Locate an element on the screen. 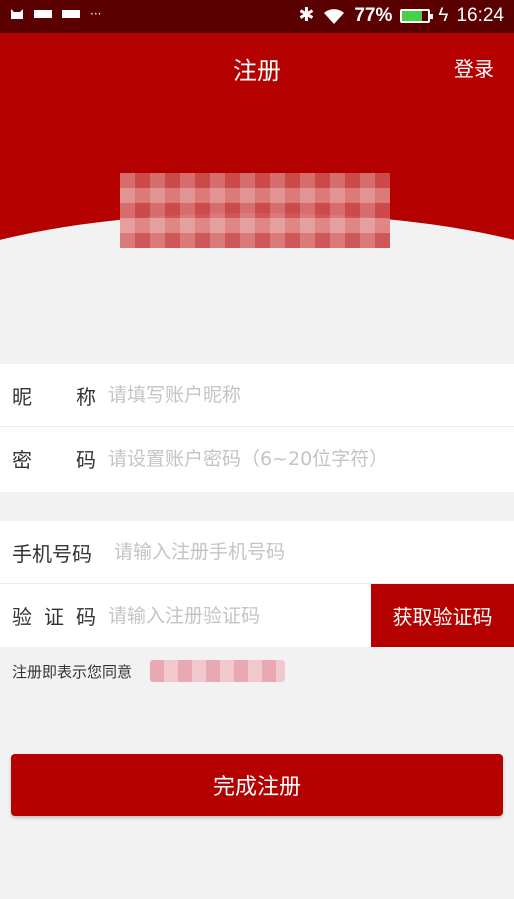 The image size is (514, 899). agreement-link is located at coordinates (218, 671).